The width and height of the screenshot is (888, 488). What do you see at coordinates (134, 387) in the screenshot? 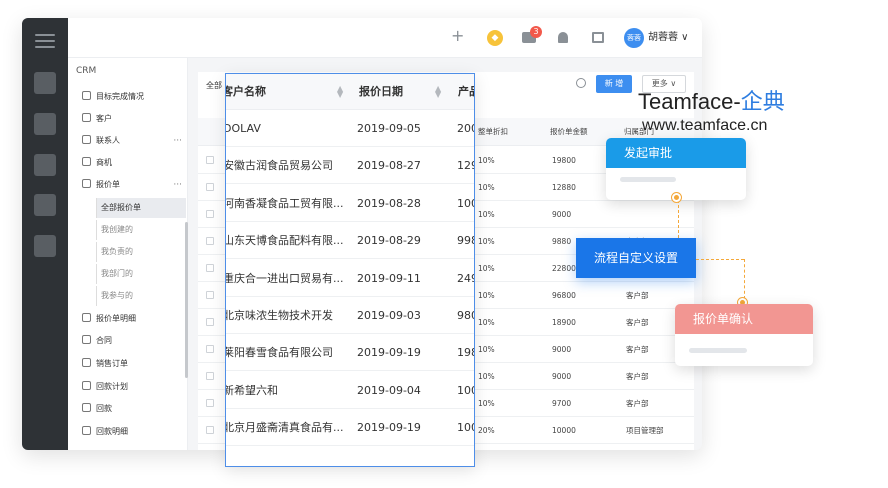
I see `sidebar-item-payment-plan: 回款计划` at bounding box center [134, 387].